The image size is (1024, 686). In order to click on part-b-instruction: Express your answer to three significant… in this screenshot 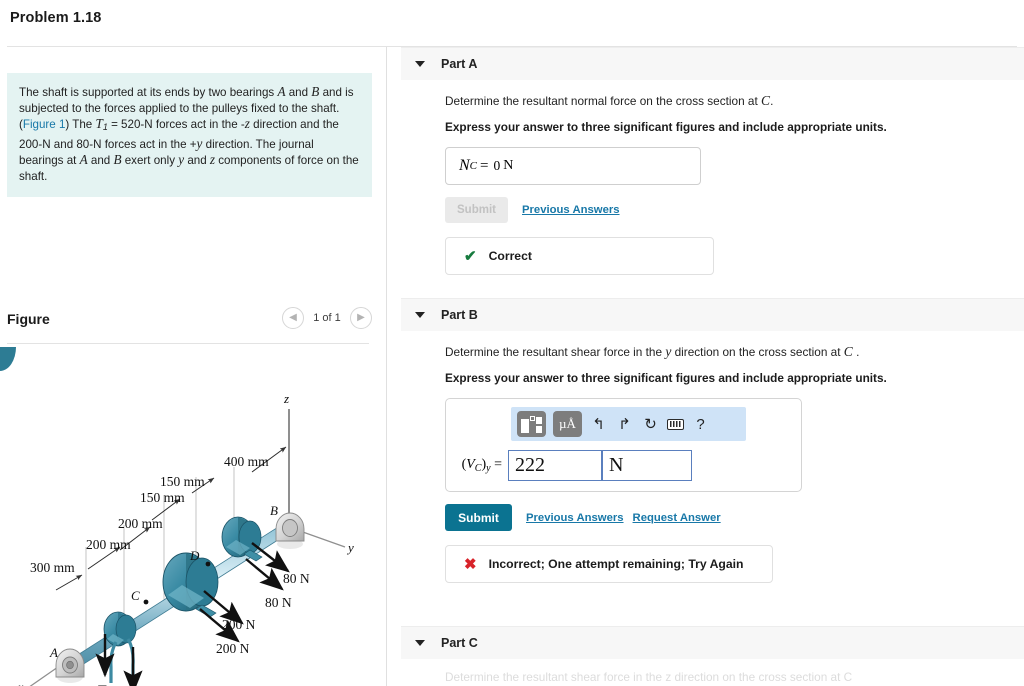, I will do `click(666, 378)`.